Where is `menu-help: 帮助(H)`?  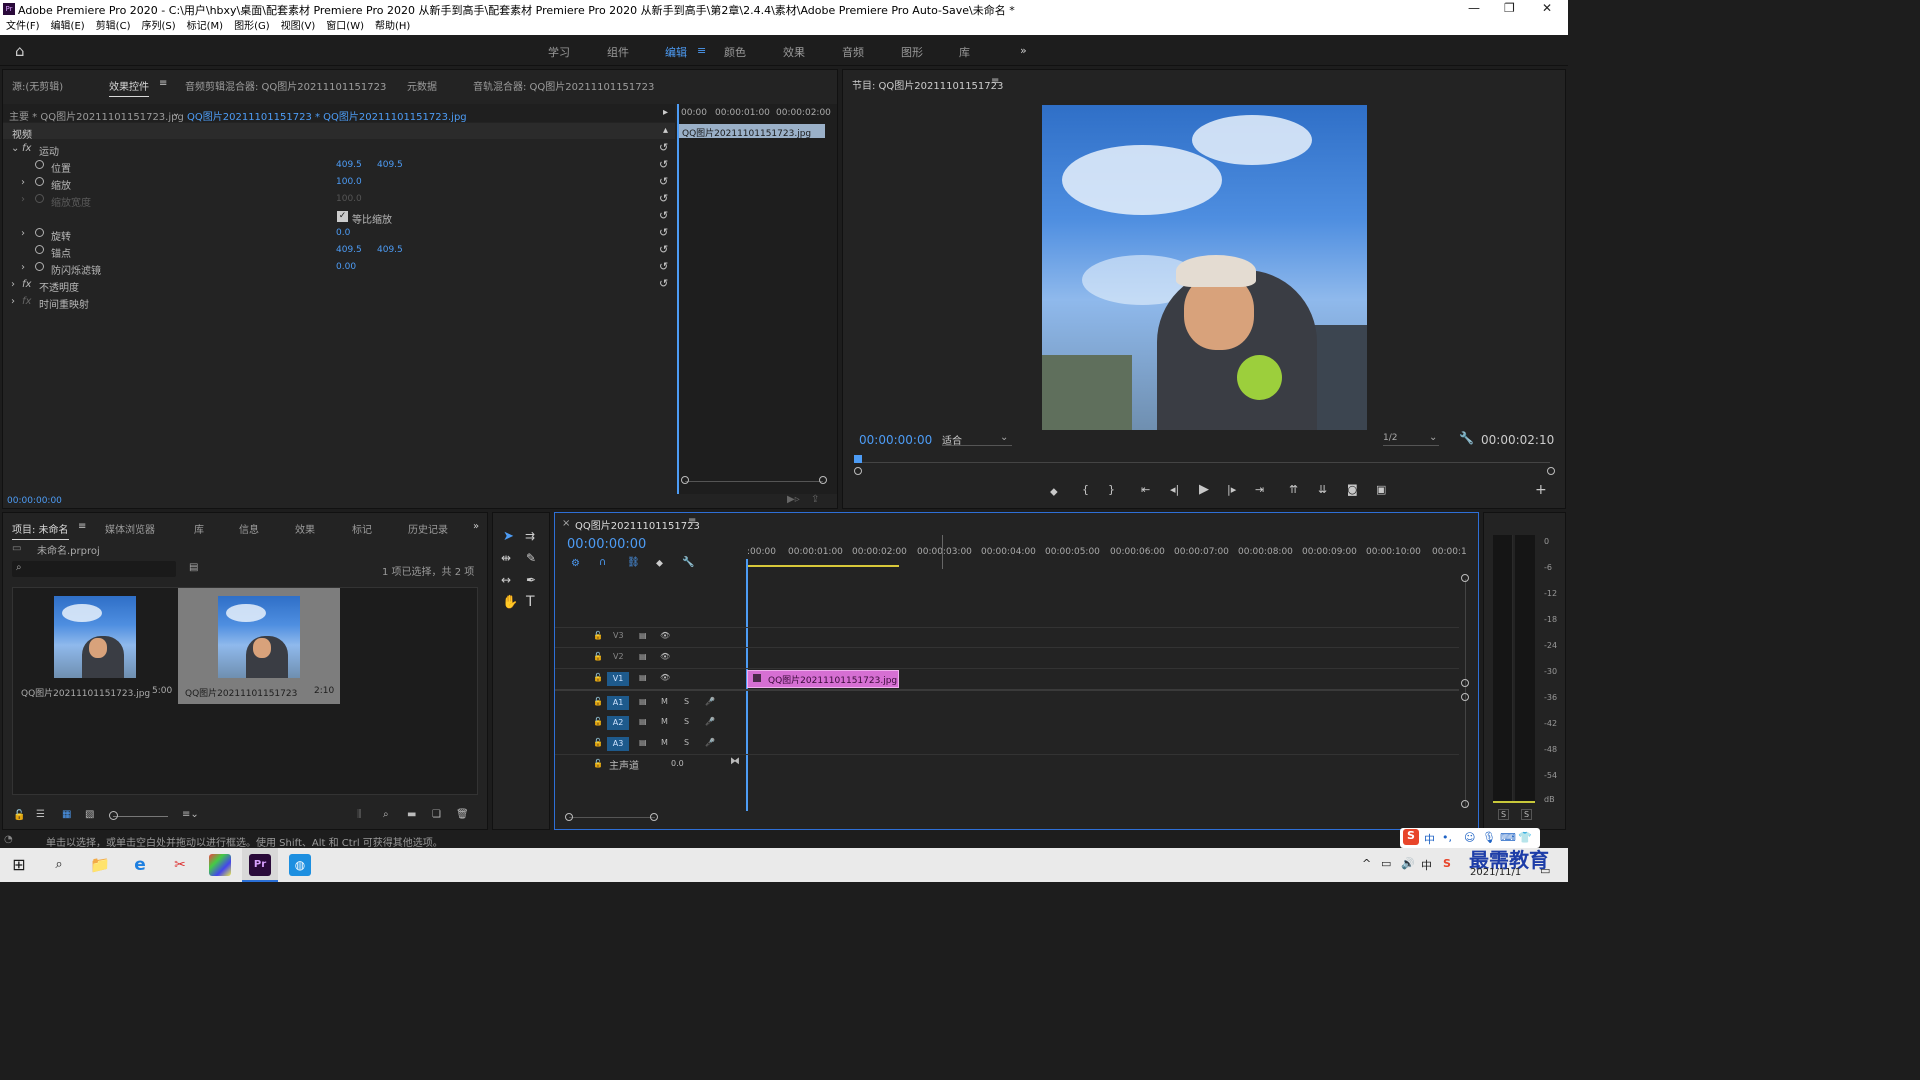 menu-help: 帮助(H) is located at coordinates (392, 26).